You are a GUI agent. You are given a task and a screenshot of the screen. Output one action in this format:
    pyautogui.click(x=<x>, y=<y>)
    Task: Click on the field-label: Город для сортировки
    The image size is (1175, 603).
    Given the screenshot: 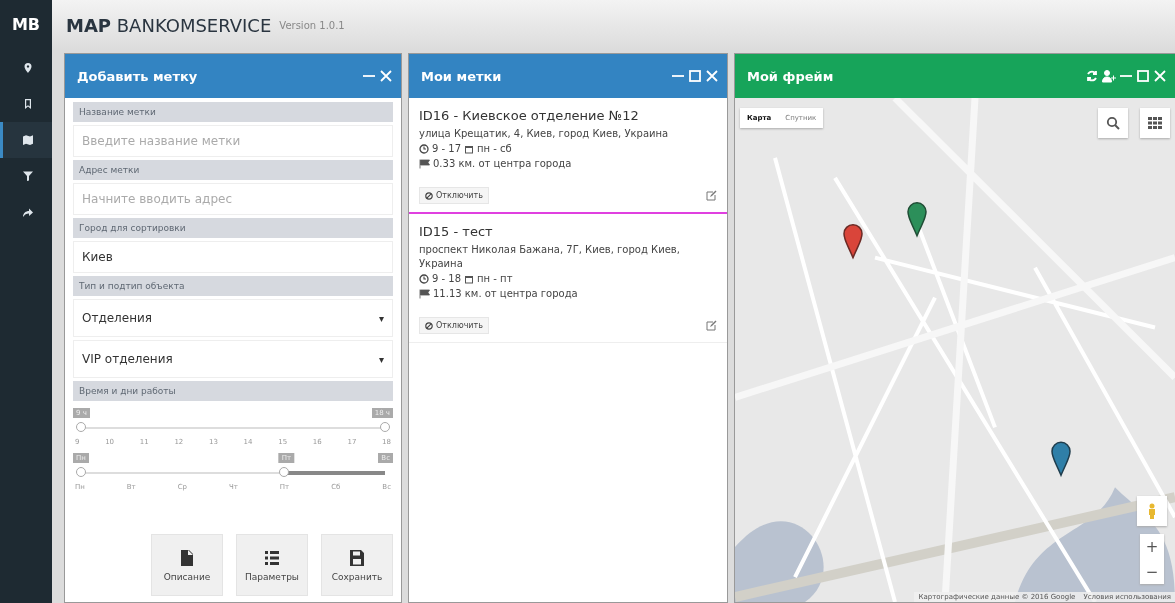 What is the action you would take?
    pyautogui.click(x=233, y=228)
    